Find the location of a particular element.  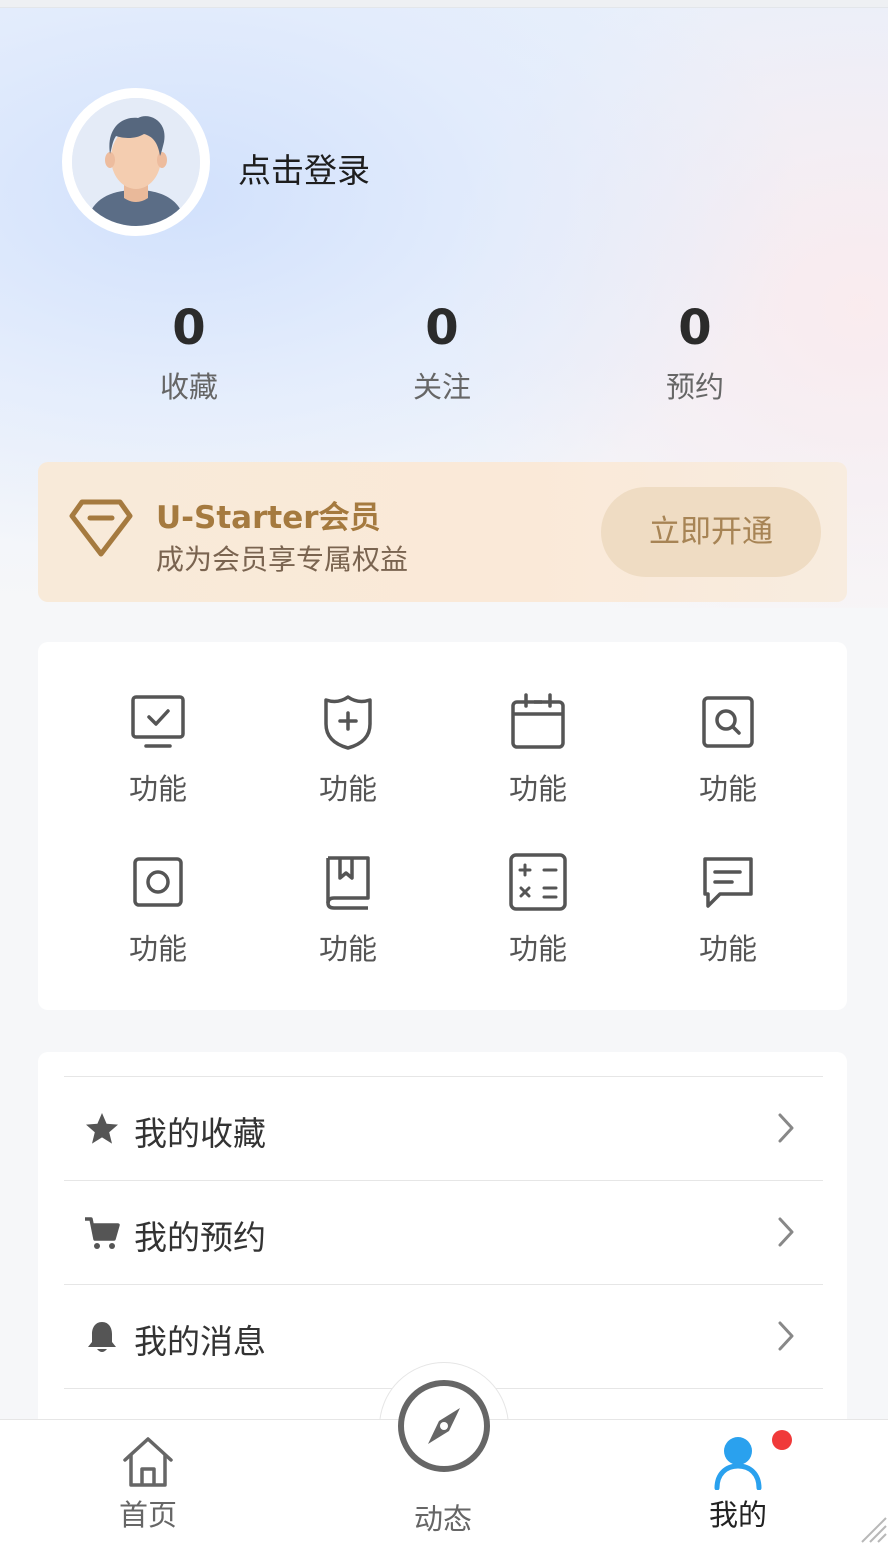

star-icon is located at coordinates (102, 1128).